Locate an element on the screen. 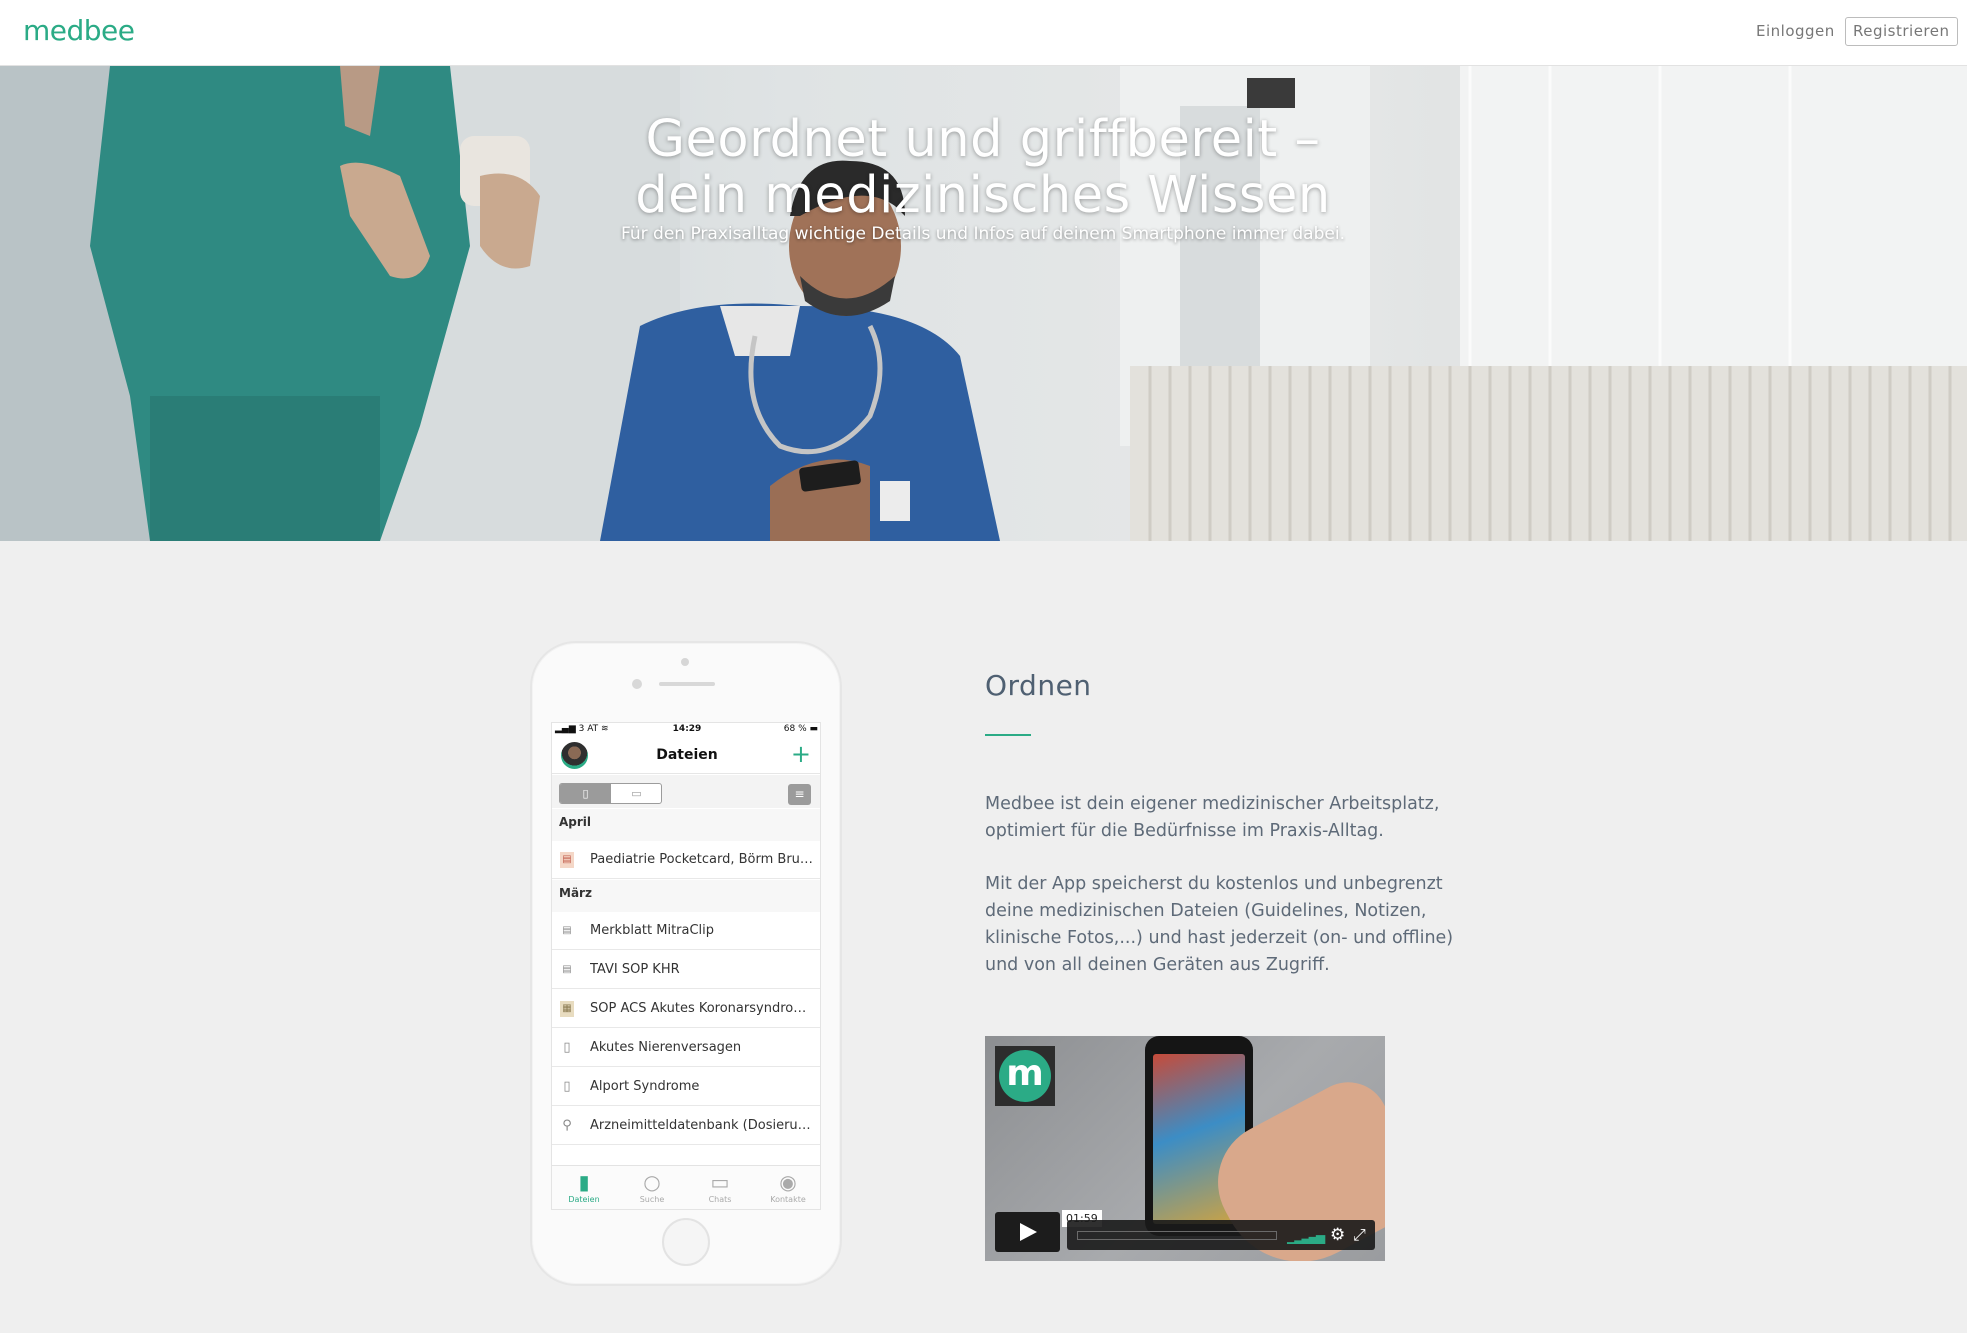 The width and height of the screenshot is (1967, 1333). folder-view-icon: ▭ is located at coordinates (636, 793).